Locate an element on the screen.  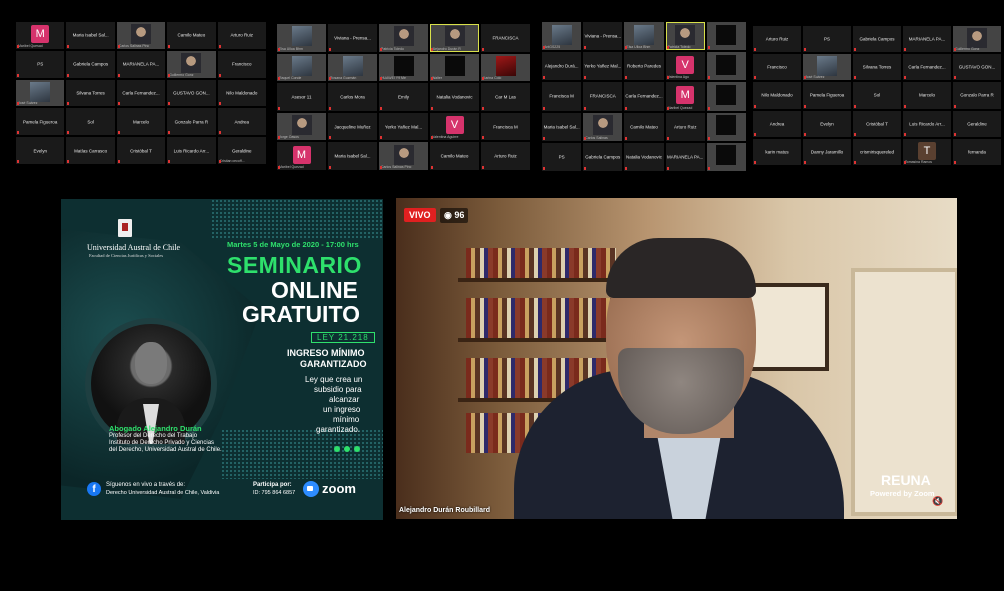
participant-tile: Carlos Mora is located at coordinates (352, 97).